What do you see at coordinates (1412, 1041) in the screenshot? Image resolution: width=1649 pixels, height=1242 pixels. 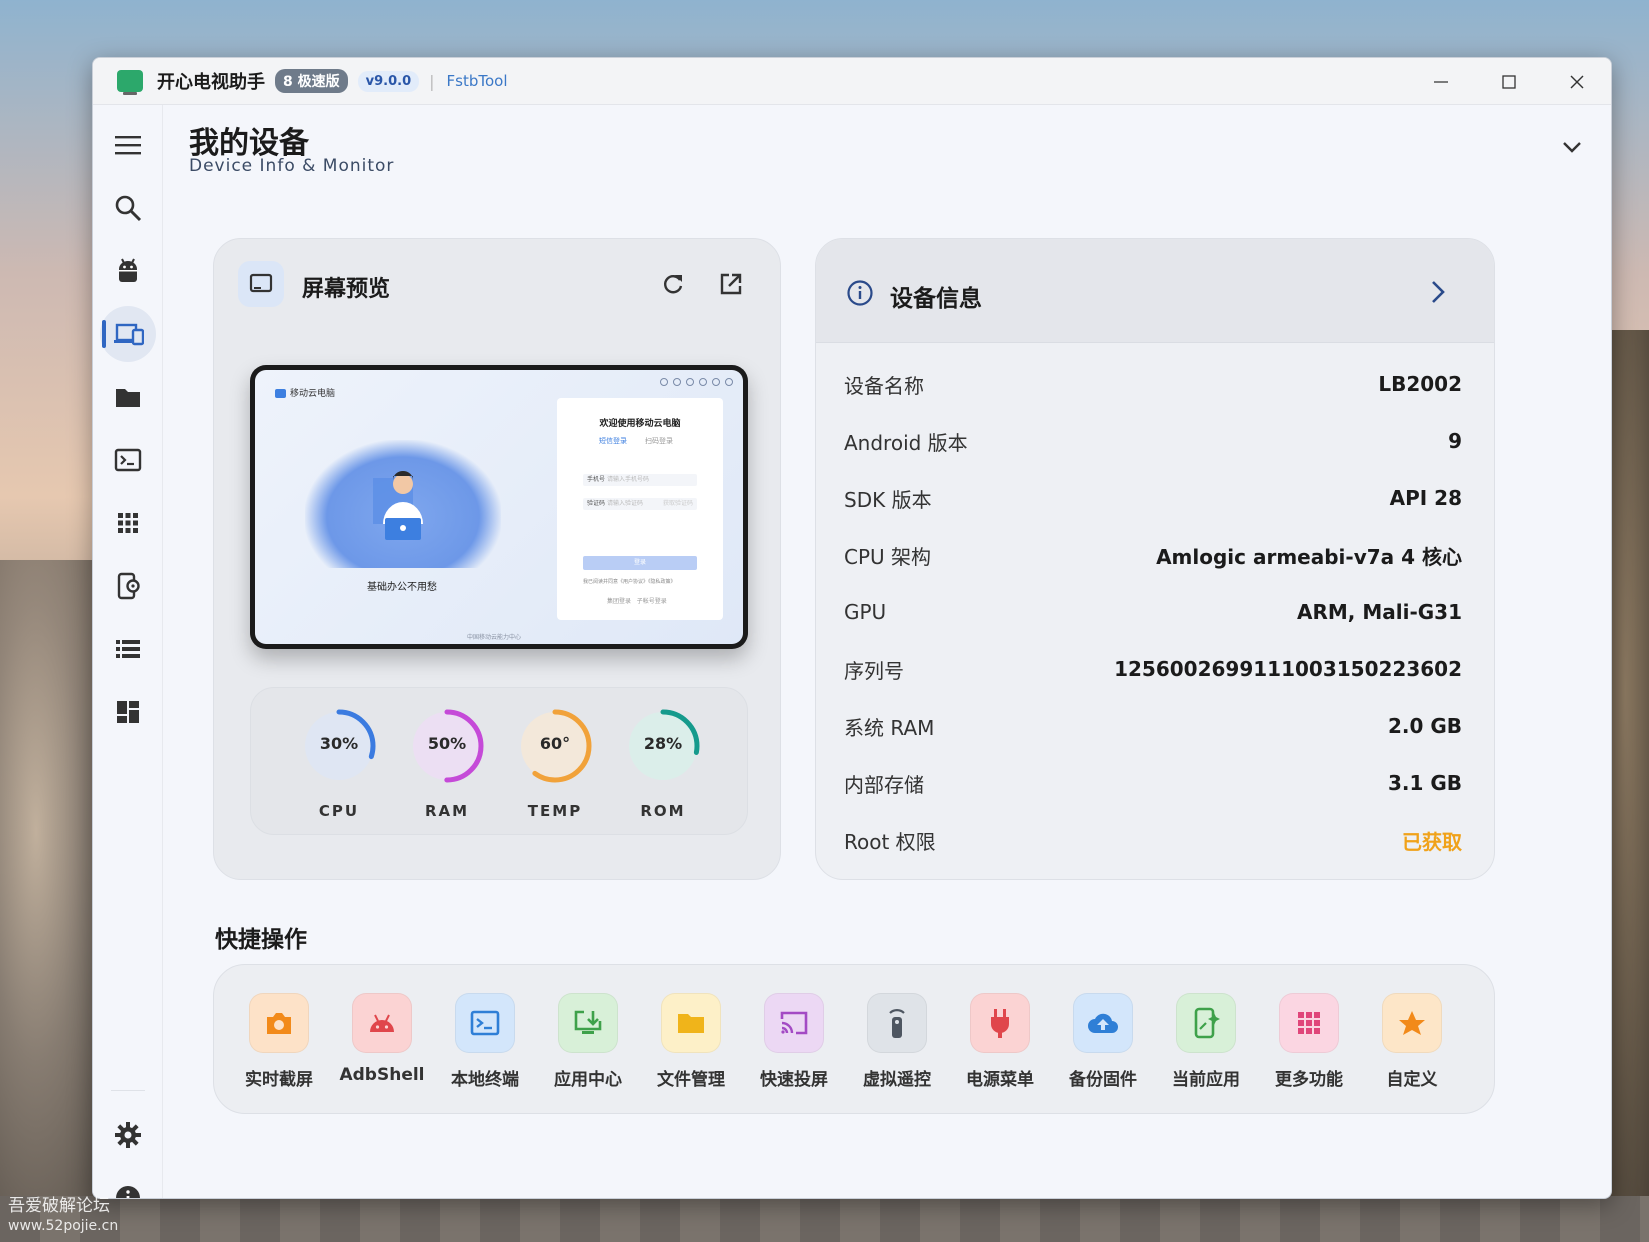 I see `quick-action-custom: 自定义` at bounding box center [1412, 1041].